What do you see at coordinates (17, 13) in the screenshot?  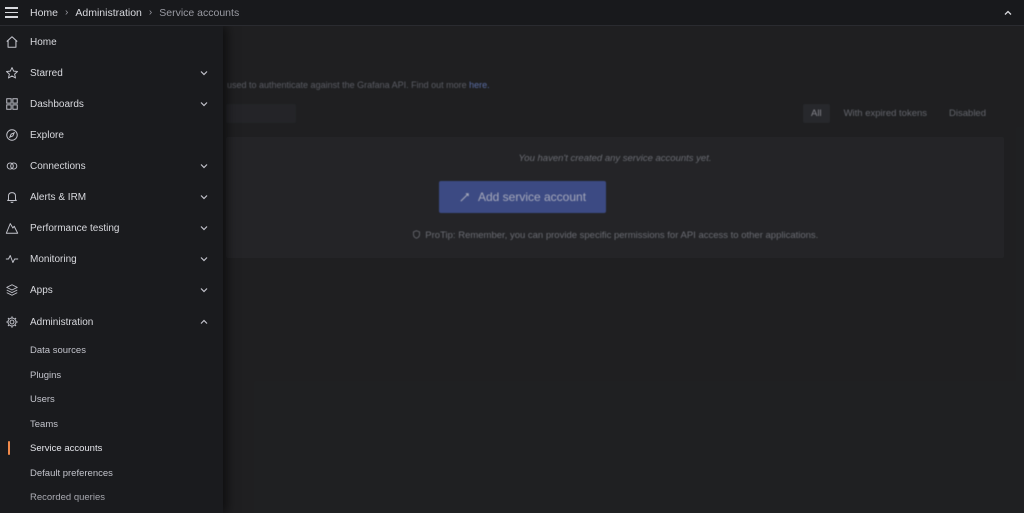 I see `menu-icon` at bounding box center [17, 13].